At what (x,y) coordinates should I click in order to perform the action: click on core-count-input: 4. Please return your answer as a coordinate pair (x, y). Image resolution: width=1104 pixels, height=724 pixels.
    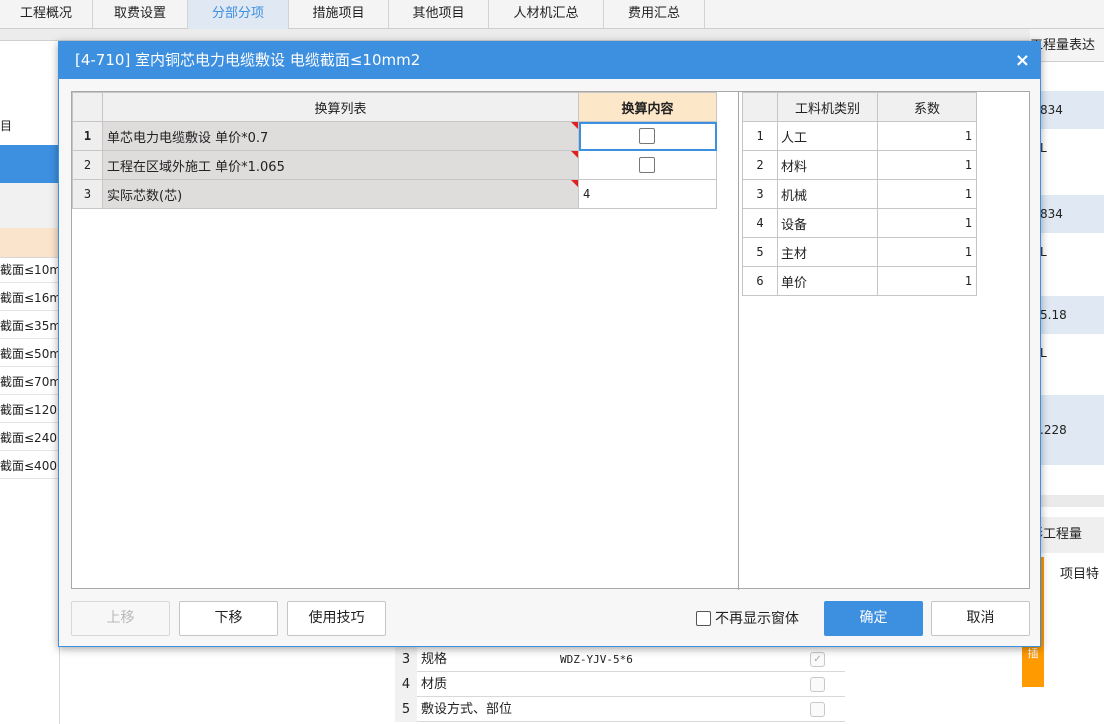
    Looking at the image, I should click on (584, 194).